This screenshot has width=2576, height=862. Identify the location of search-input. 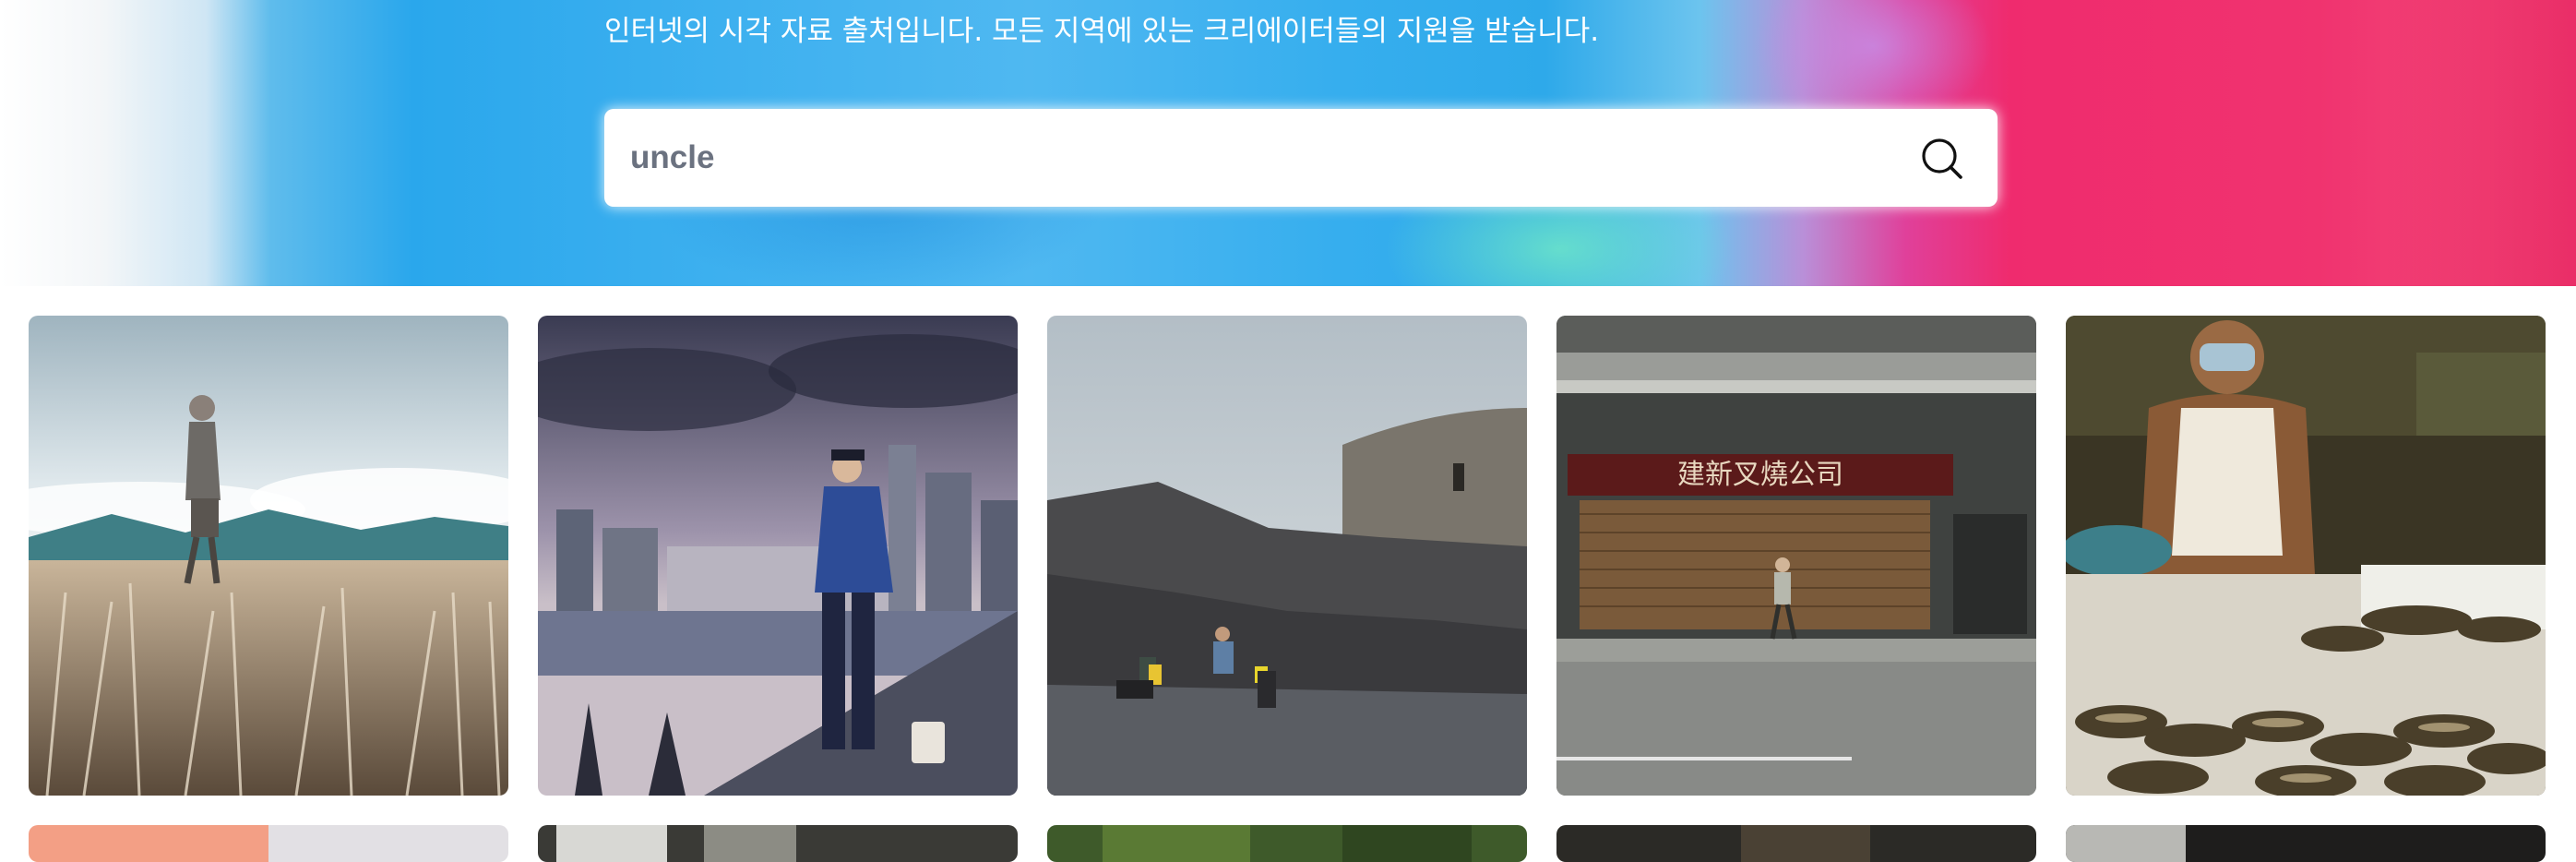
(1253, 157).